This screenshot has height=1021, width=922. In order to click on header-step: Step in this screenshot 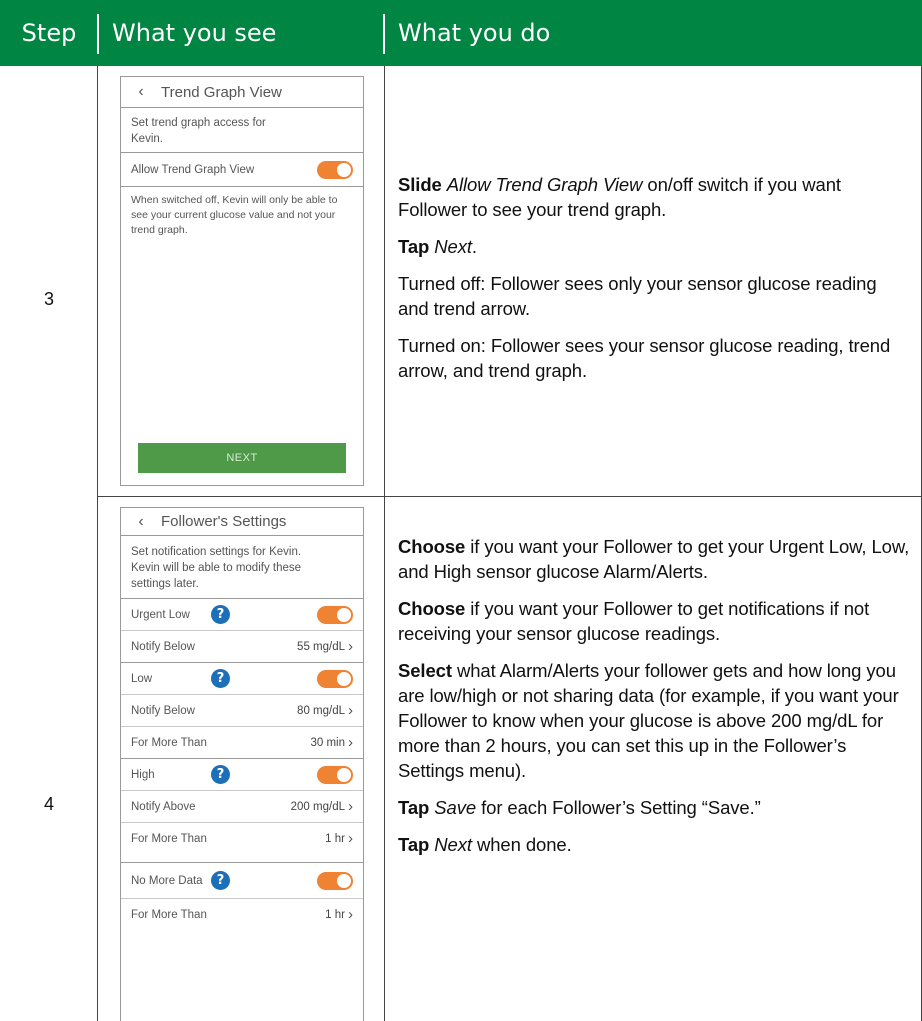, I will do `click(49, 33)`.